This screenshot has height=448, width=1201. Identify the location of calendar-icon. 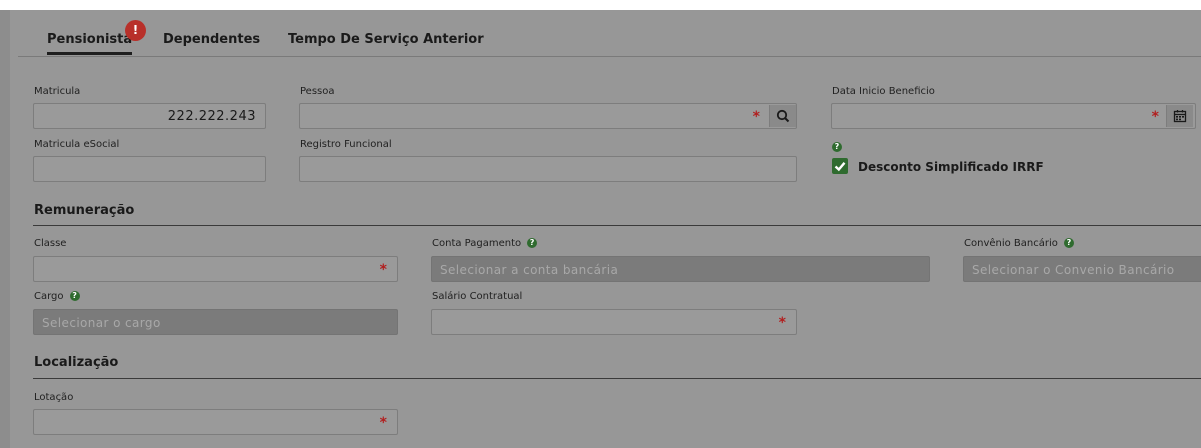
(1180, 116).